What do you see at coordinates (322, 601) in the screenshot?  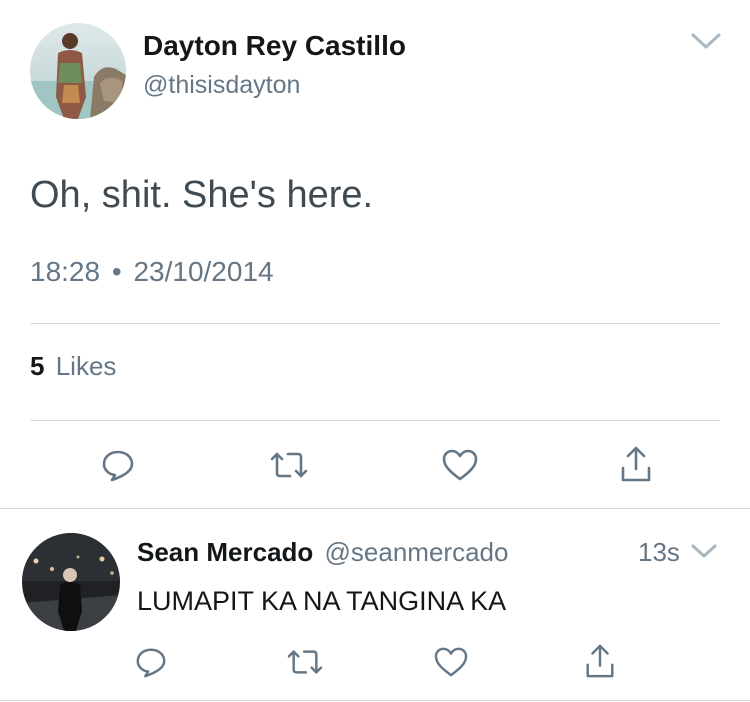 I see `reply-text: LUMAPIT KA NA TANGINA KA` at bounding box center [322, 601].